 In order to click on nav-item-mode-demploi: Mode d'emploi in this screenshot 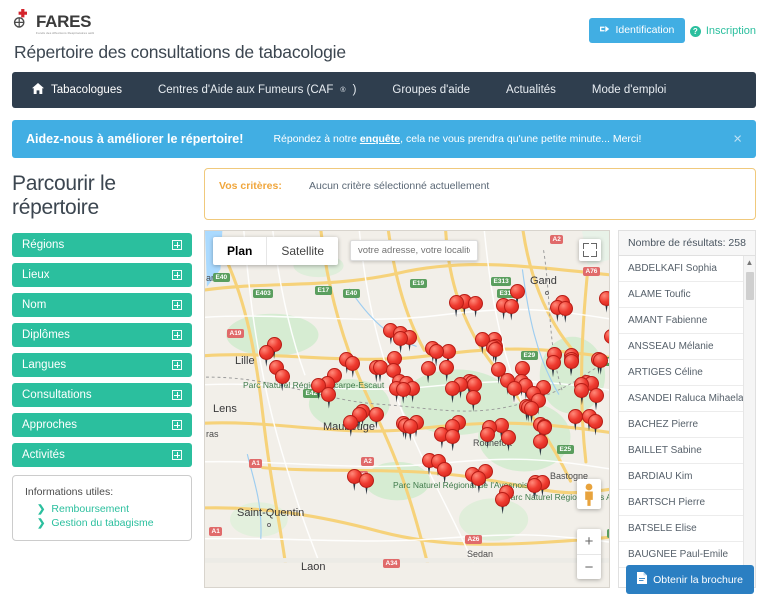, I will do `click(629, 90)`.